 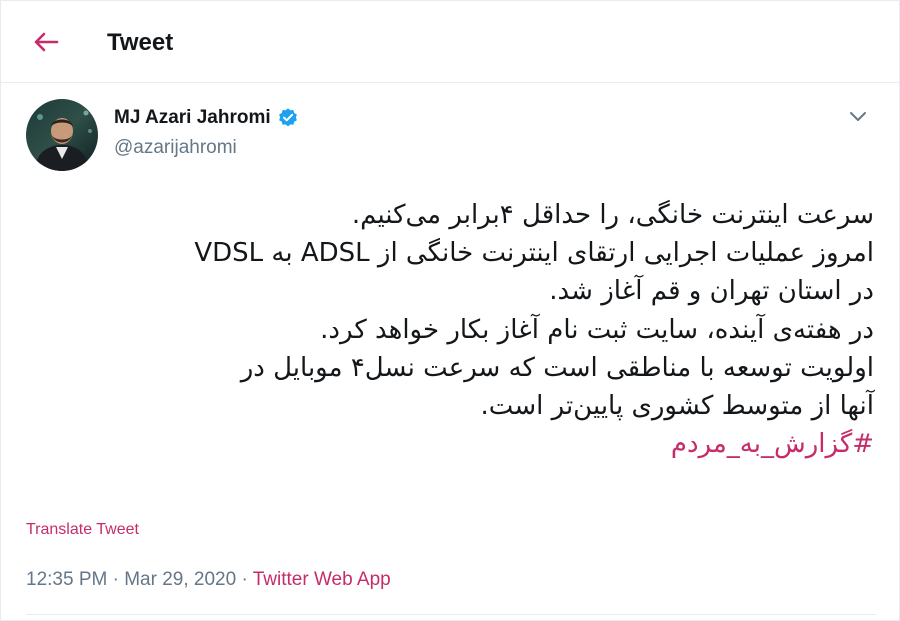 I want to click on avatar-image, so click(x=62, y=135).